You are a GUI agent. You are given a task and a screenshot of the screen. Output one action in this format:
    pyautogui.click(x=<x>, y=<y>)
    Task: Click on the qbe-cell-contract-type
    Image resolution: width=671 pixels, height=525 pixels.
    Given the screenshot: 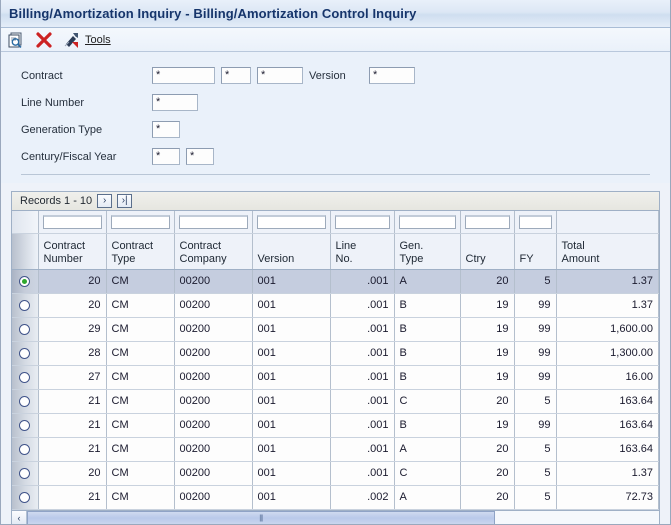 What is the action you would take?
    pyautogui.click(x=140, y=222)
    